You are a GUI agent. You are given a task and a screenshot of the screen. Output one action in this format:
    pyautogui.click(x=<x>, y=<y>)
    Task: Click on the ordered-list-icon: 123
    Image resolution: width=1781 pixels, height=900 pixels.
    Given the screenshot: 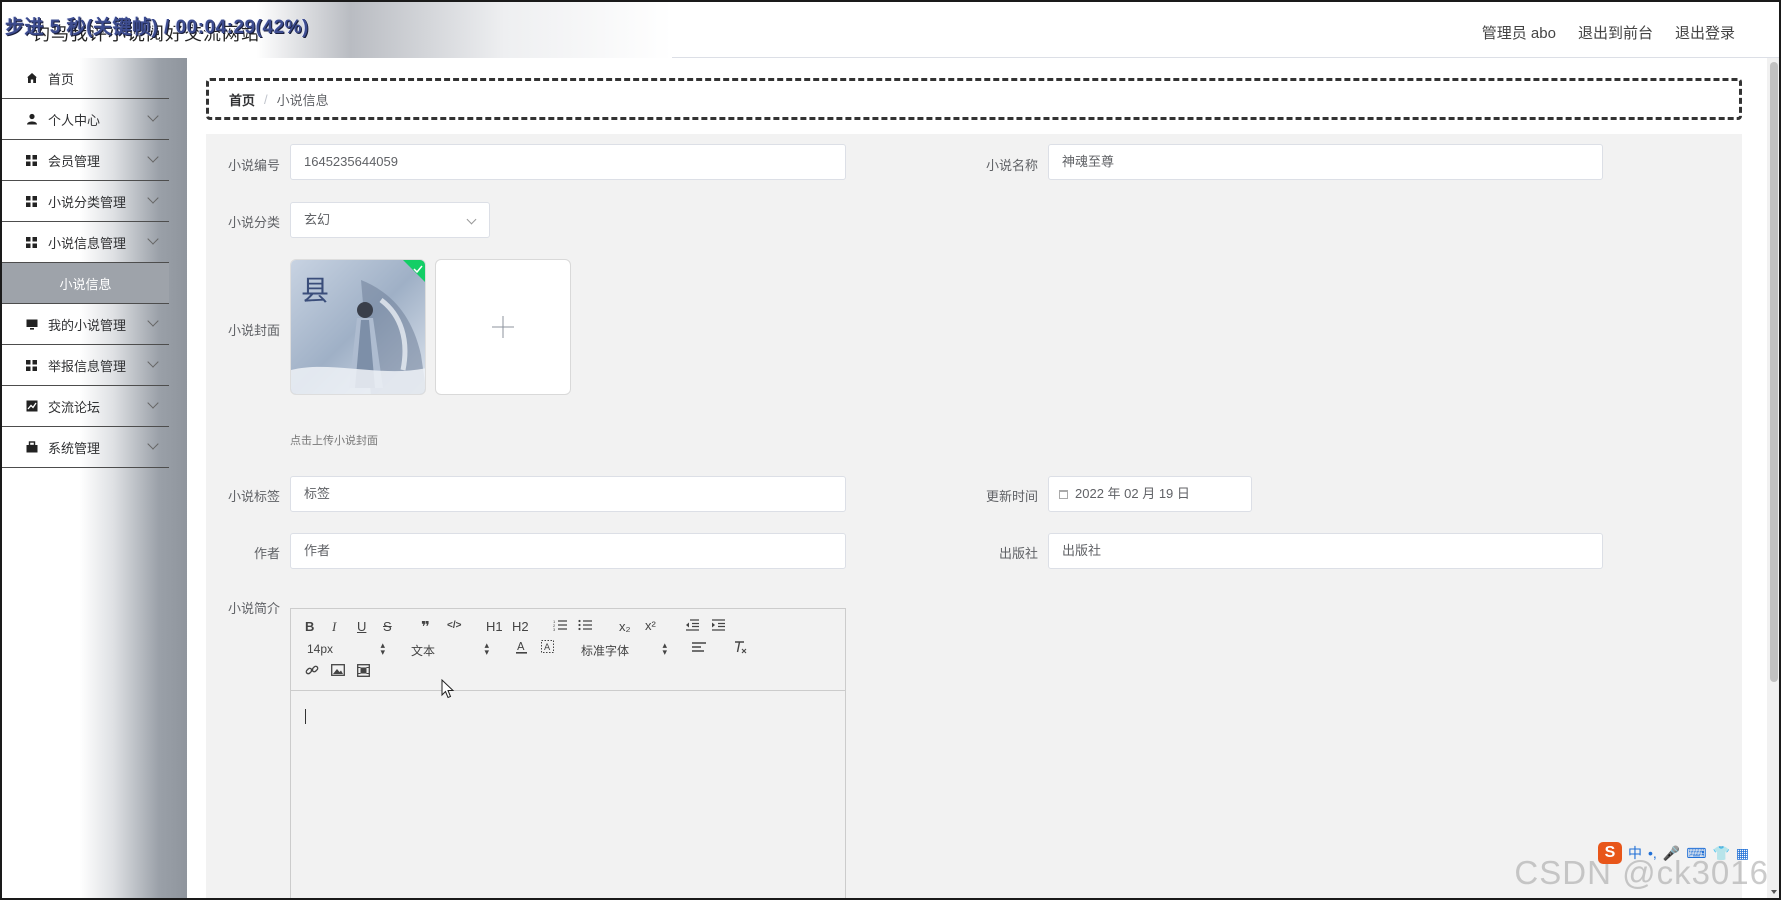 What is the action you would take?
    pyautogui.click(x=560, y=626)
    